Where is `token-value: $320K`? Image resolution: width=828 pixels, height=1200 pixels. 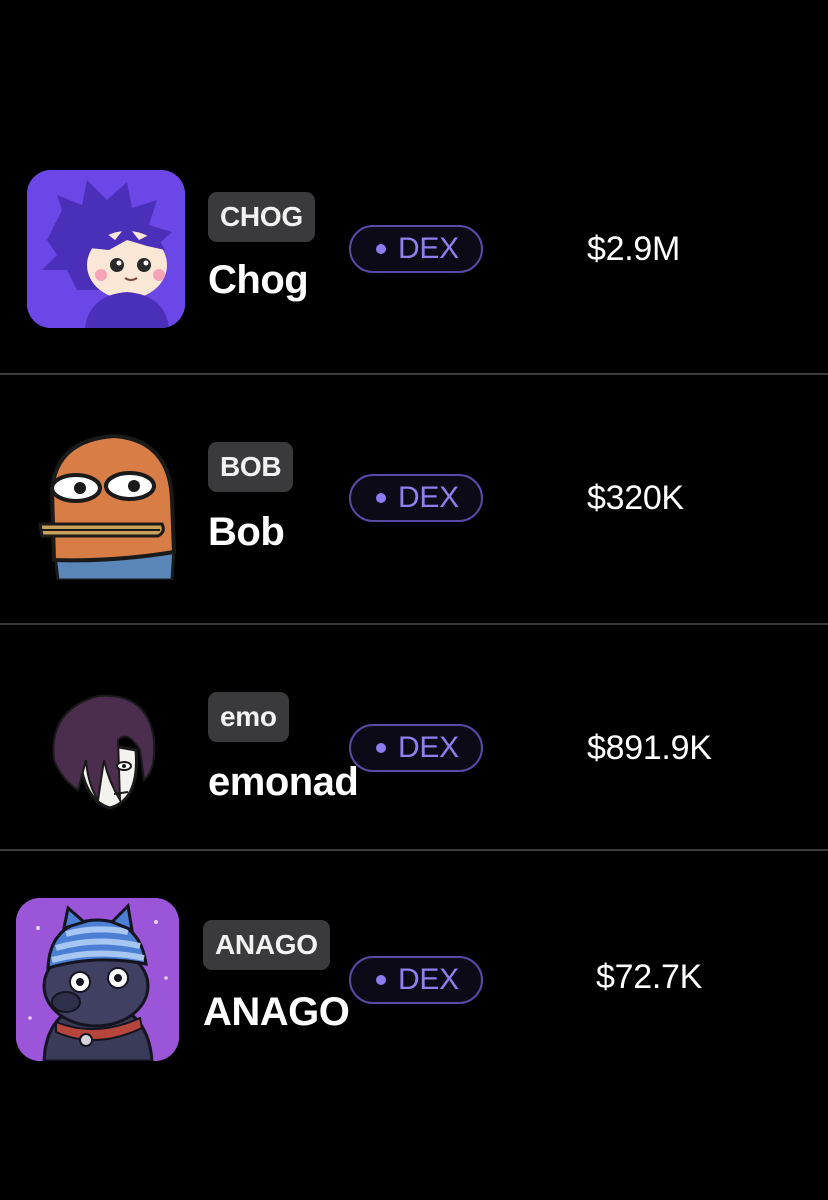 token-value: $320K is located at coordinates (635, 498).